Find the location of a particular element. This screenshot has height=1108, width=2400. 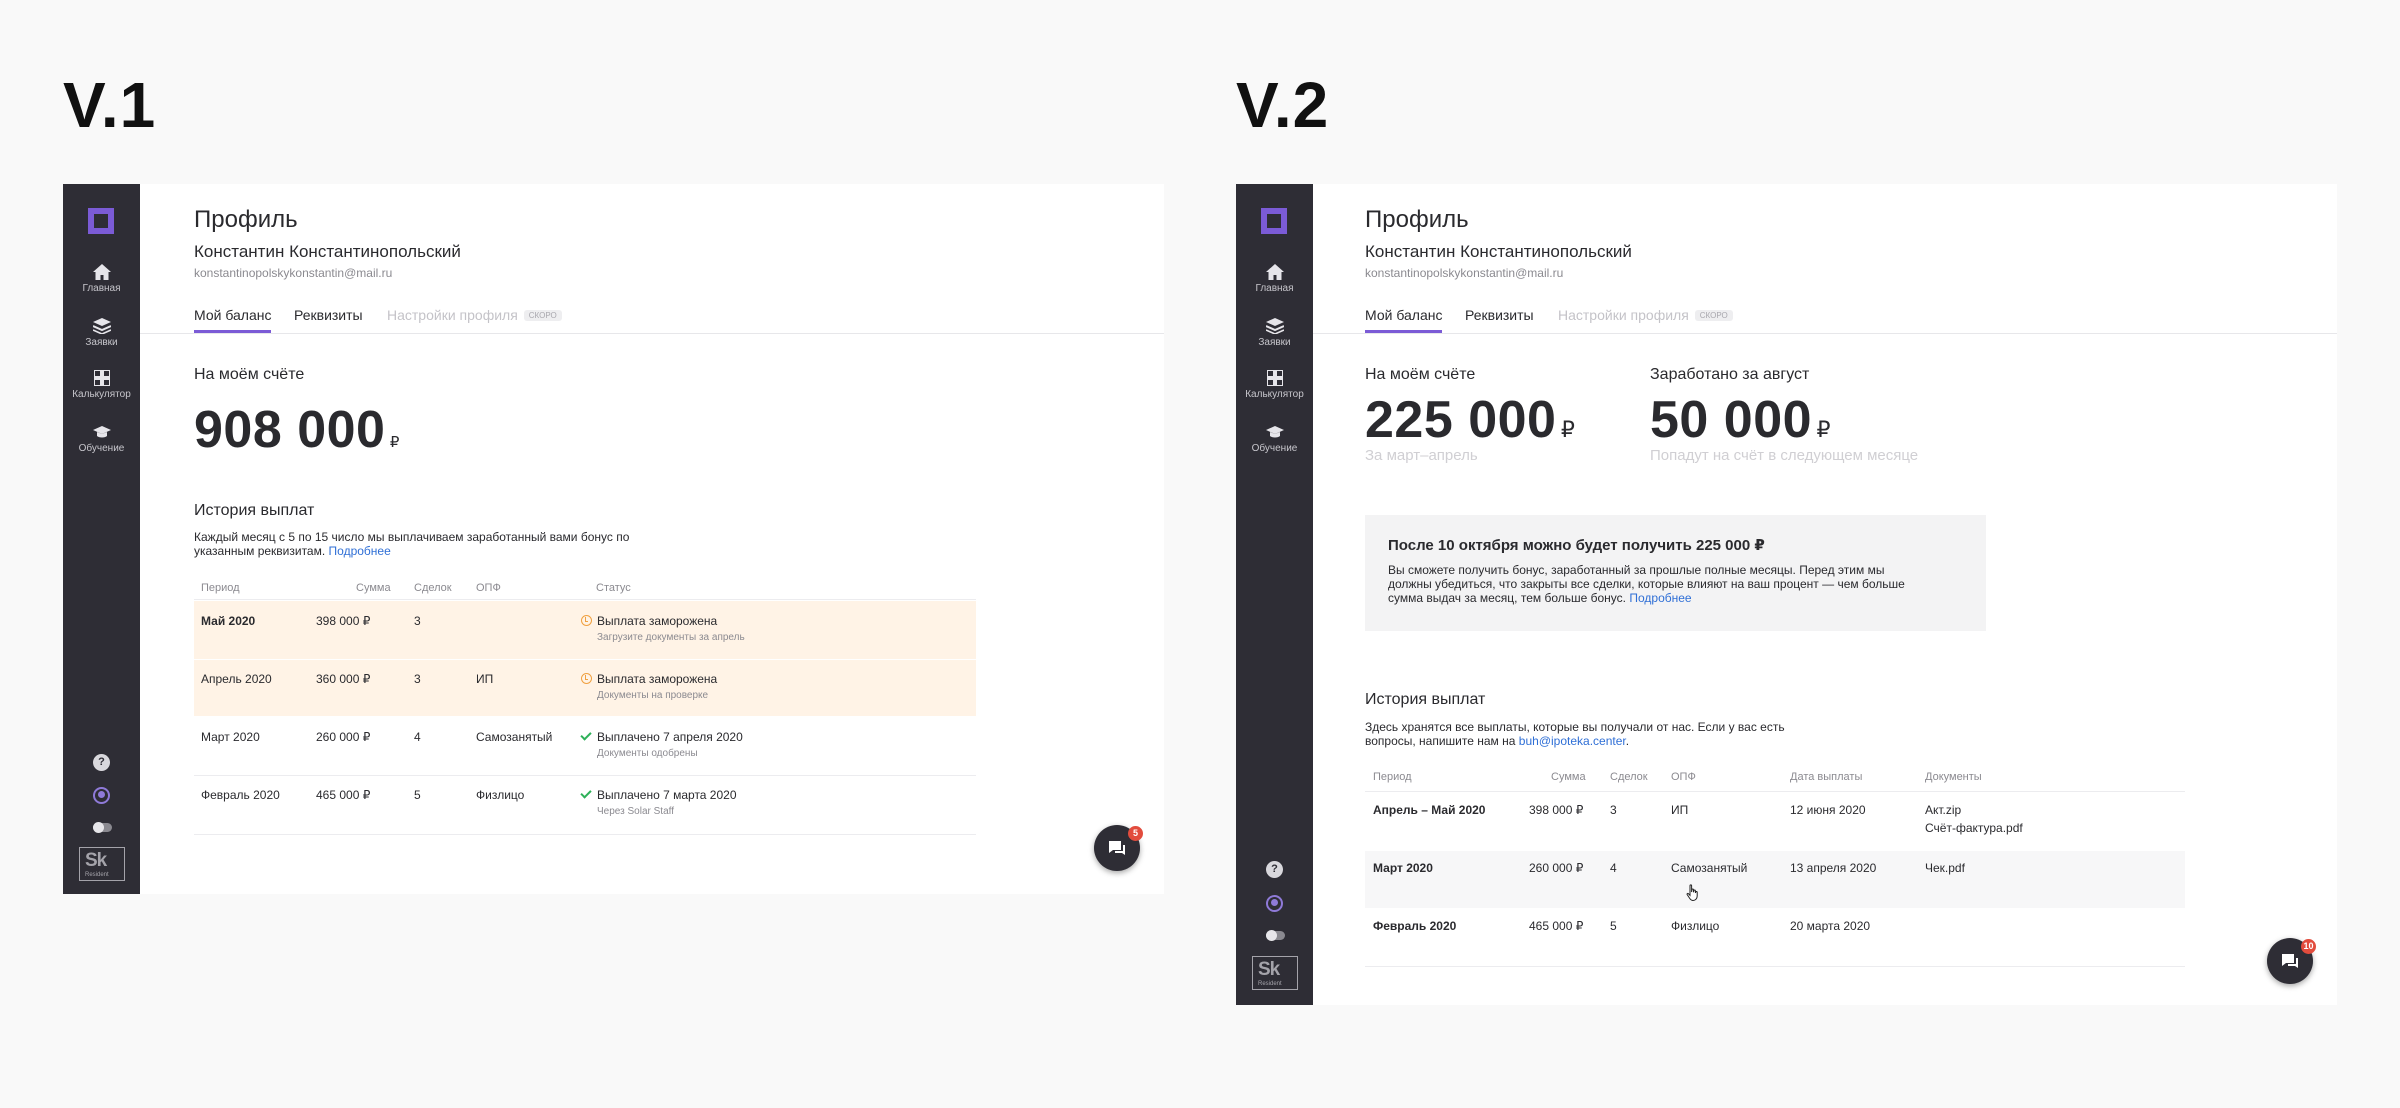

skolkovo-logo-sub: Resident is located at coordinates (1270, 984).